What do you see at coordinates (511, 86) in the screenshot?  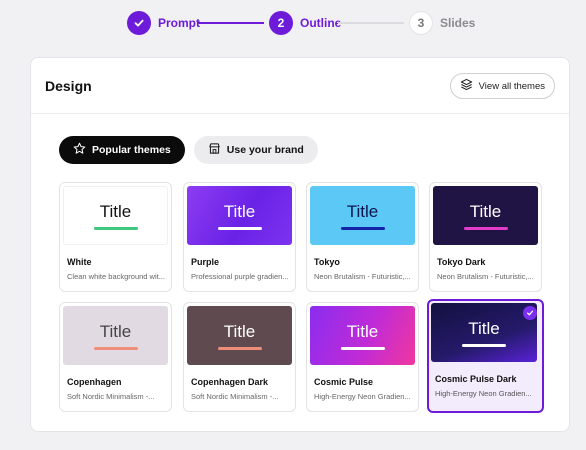 I see `view-all-label: View all themes` at bounding box center [511, 86].